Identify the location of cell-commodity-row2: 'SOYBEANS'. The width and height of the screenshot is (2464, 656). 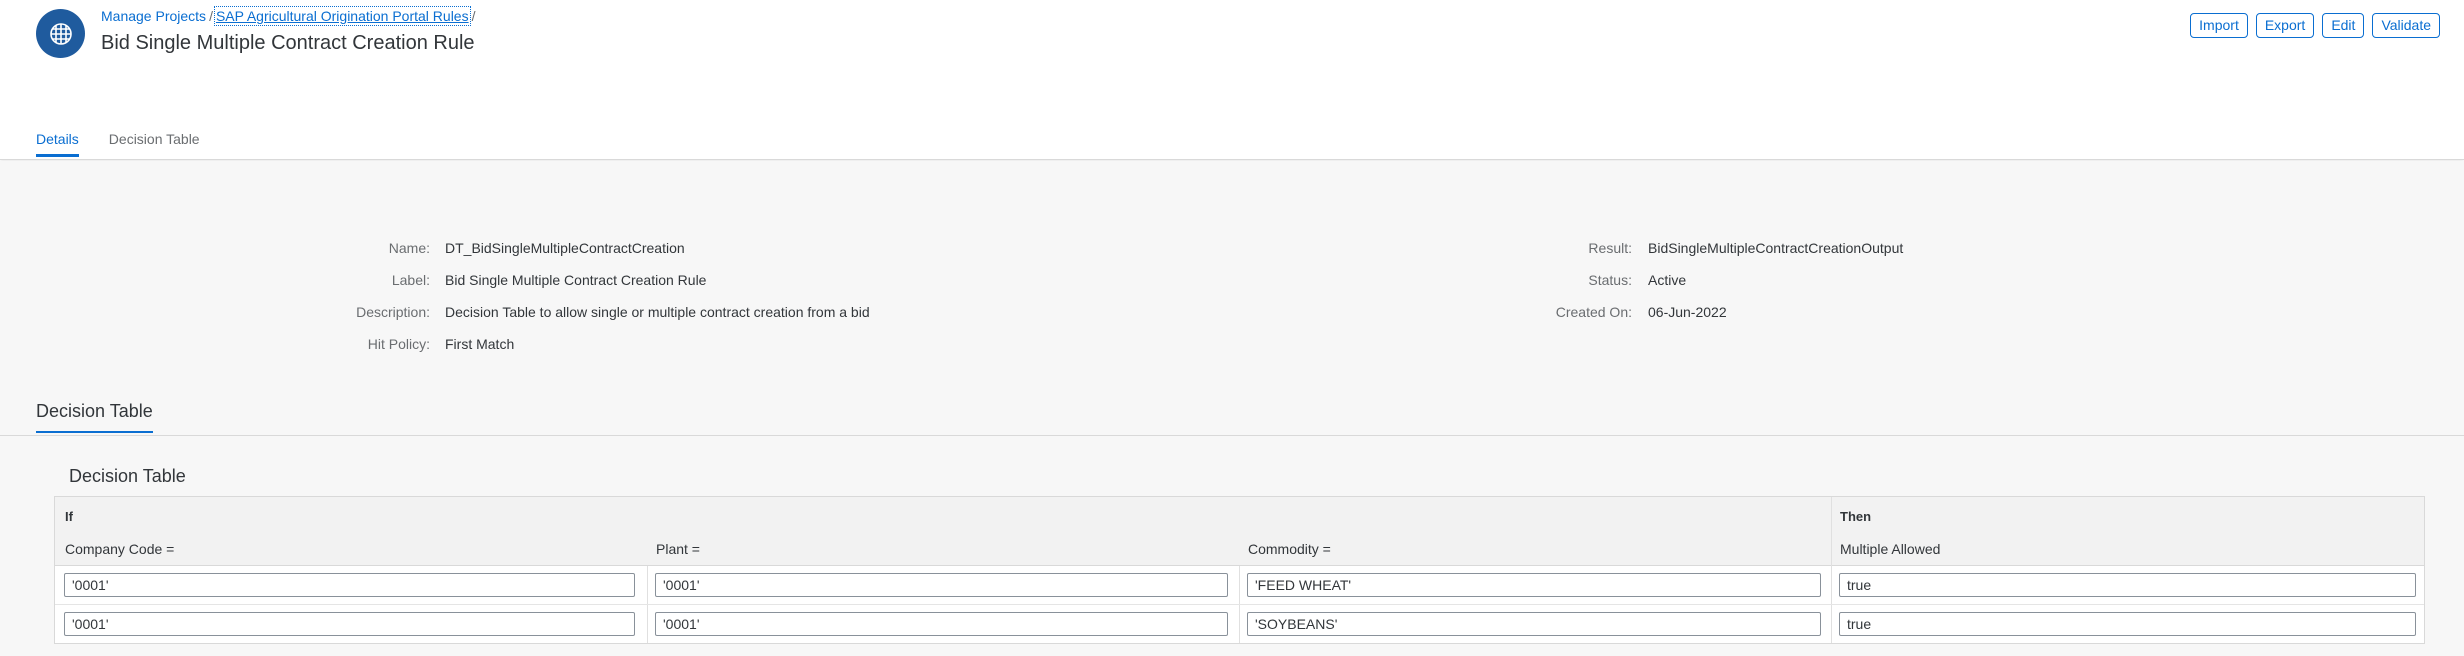
(1534, 624).